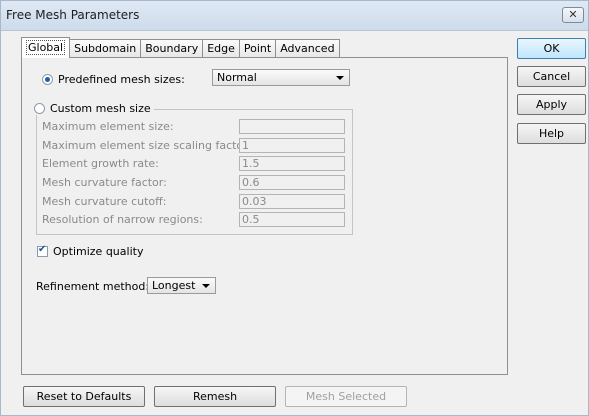 This screenshot has width=589, height=416. What do you see at coordinates (84, 396) in the screenshot?
I see `reset-to-defaults-button: Reset to Defaults` at bounding box center [84, 396].